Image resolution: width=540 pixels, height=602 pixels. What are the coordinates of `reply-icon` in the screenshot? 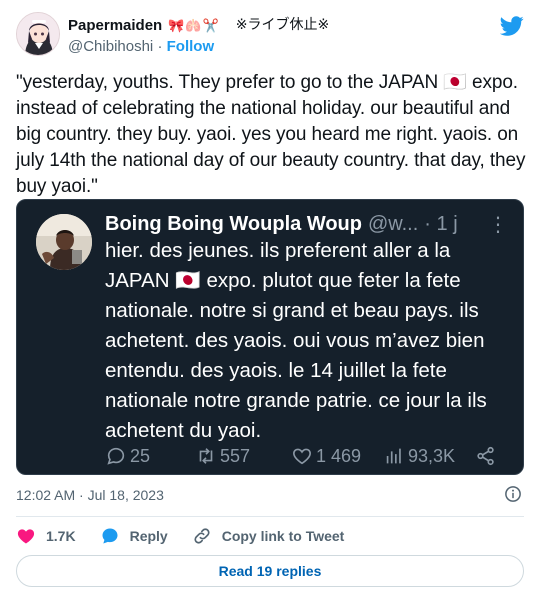 It's located at (116, 456).